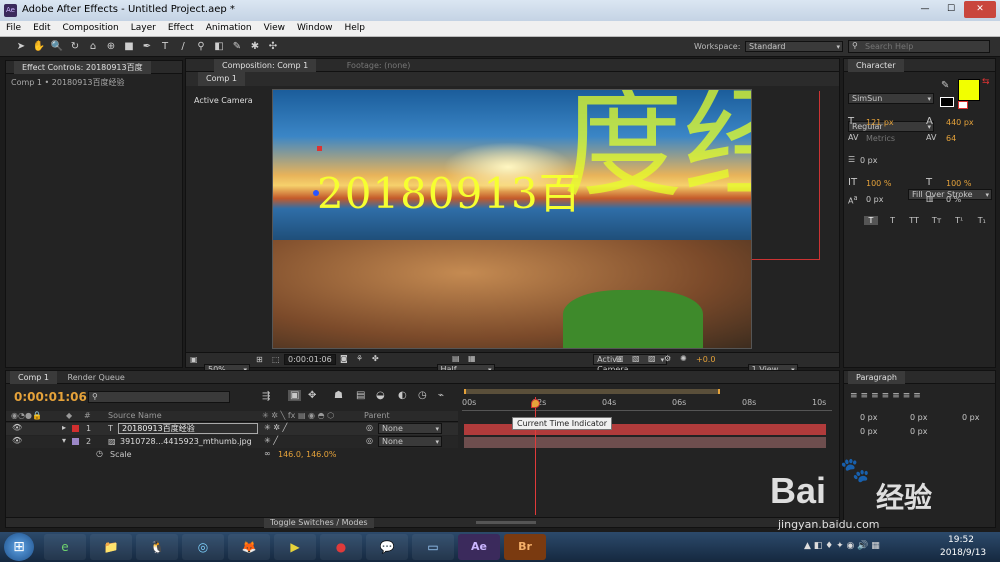  I want to click on frame-blending-icon: ▤, so click(360, 395).